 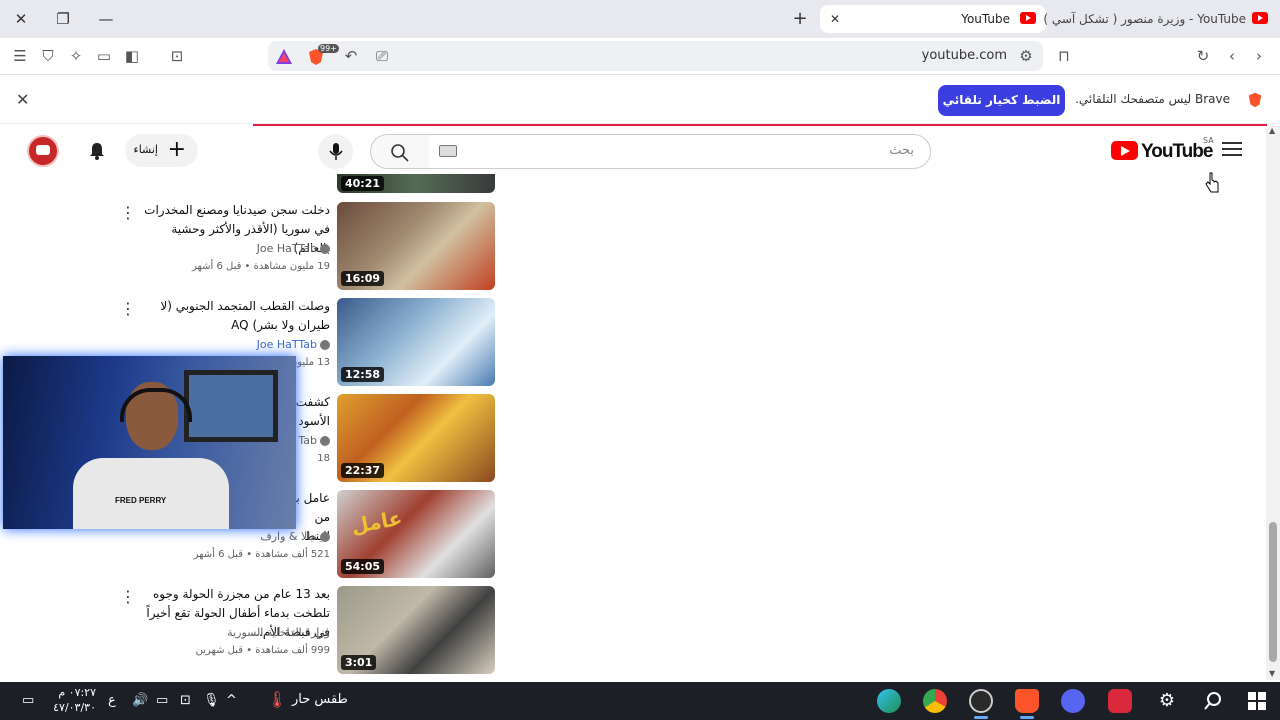 I want to click on person-head, so click(x=156, y=416).